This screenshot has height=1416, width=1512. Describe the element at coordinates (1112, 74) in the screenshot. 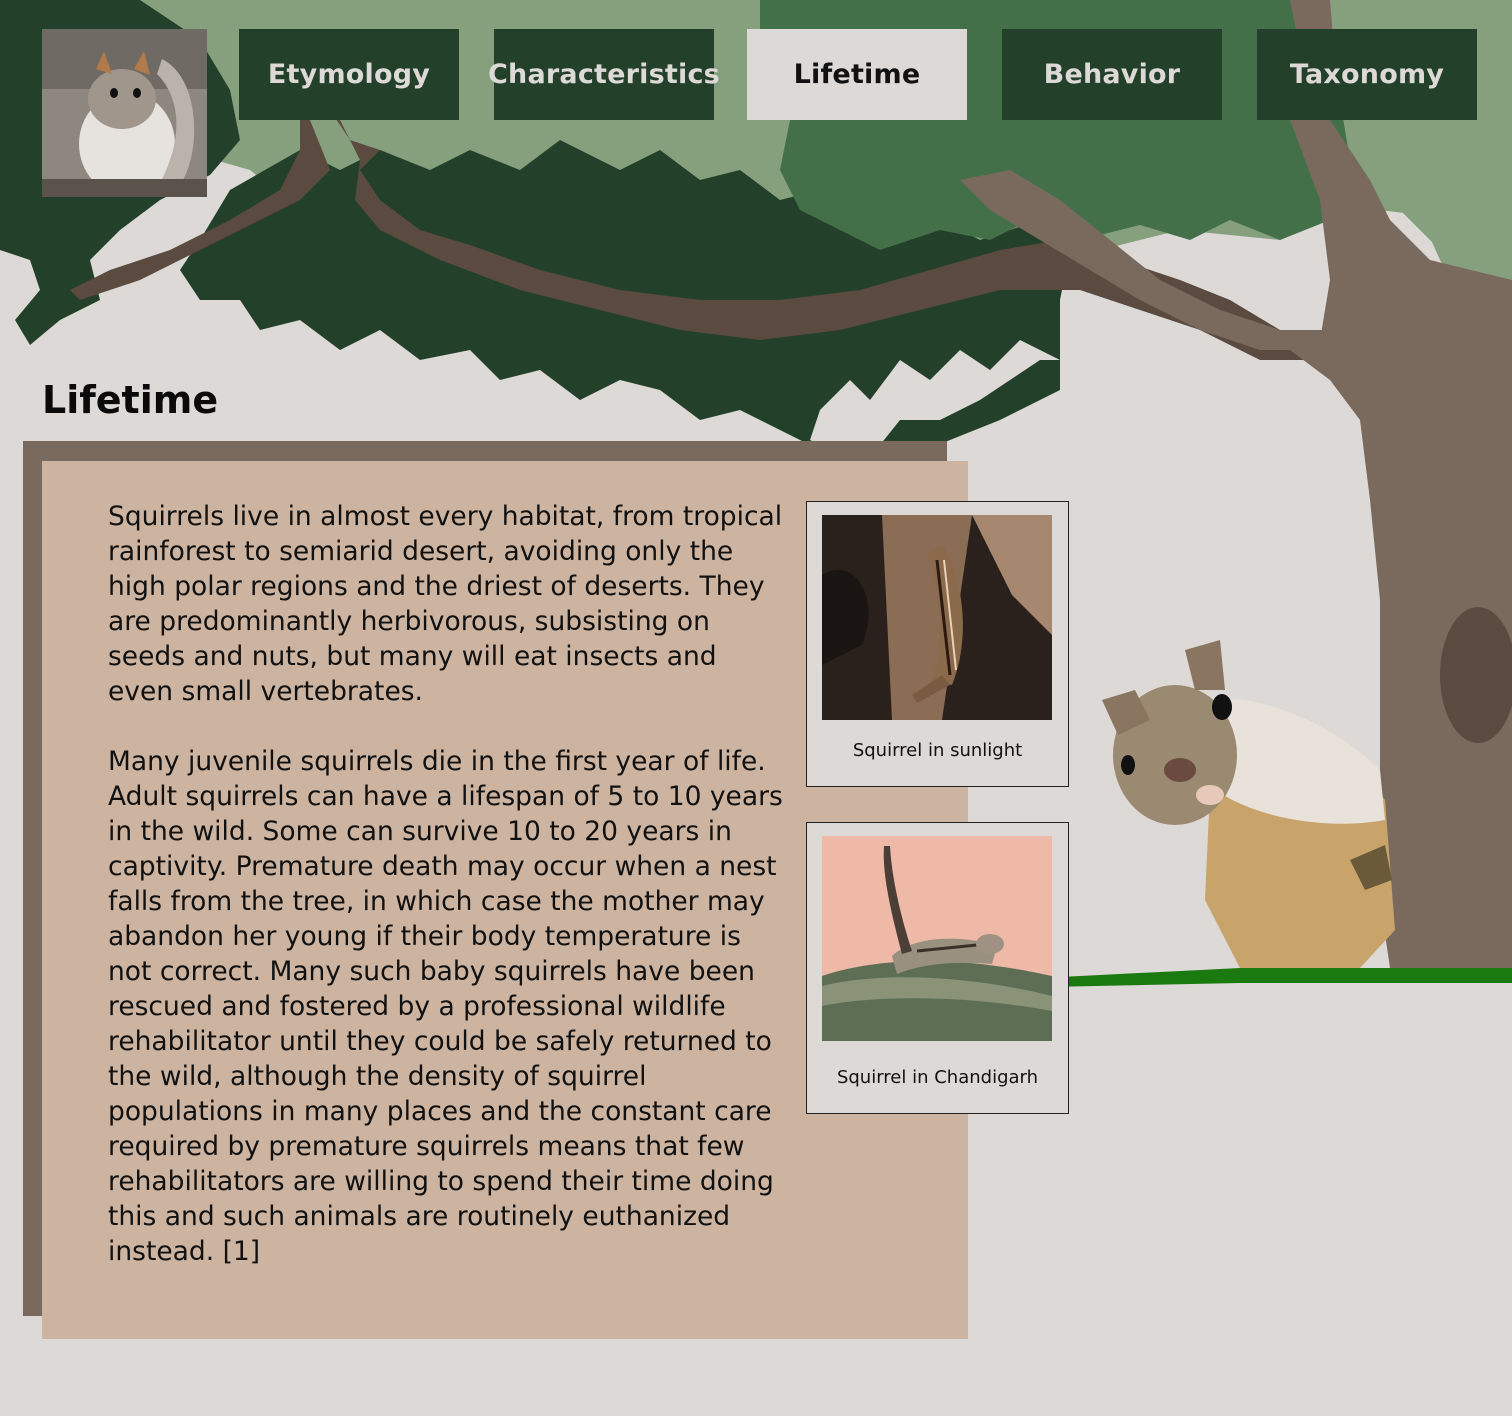

I see `tab-behavior: Behavior` at that location.